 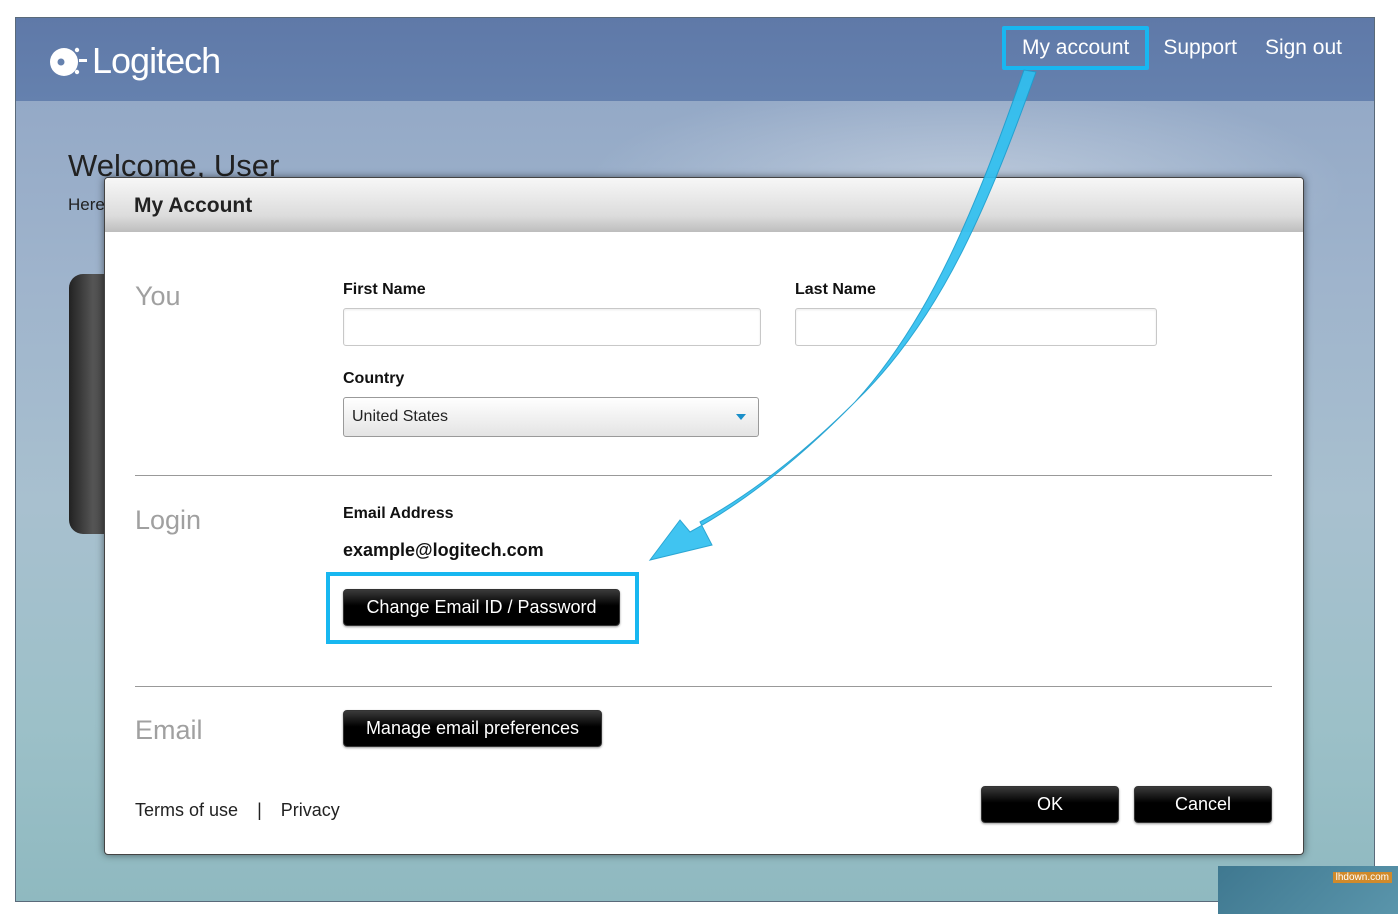 What do you see at coordinates (158, 296) in the screenshot?
I see `section-label-you: You` at bounding box center [158, 296].